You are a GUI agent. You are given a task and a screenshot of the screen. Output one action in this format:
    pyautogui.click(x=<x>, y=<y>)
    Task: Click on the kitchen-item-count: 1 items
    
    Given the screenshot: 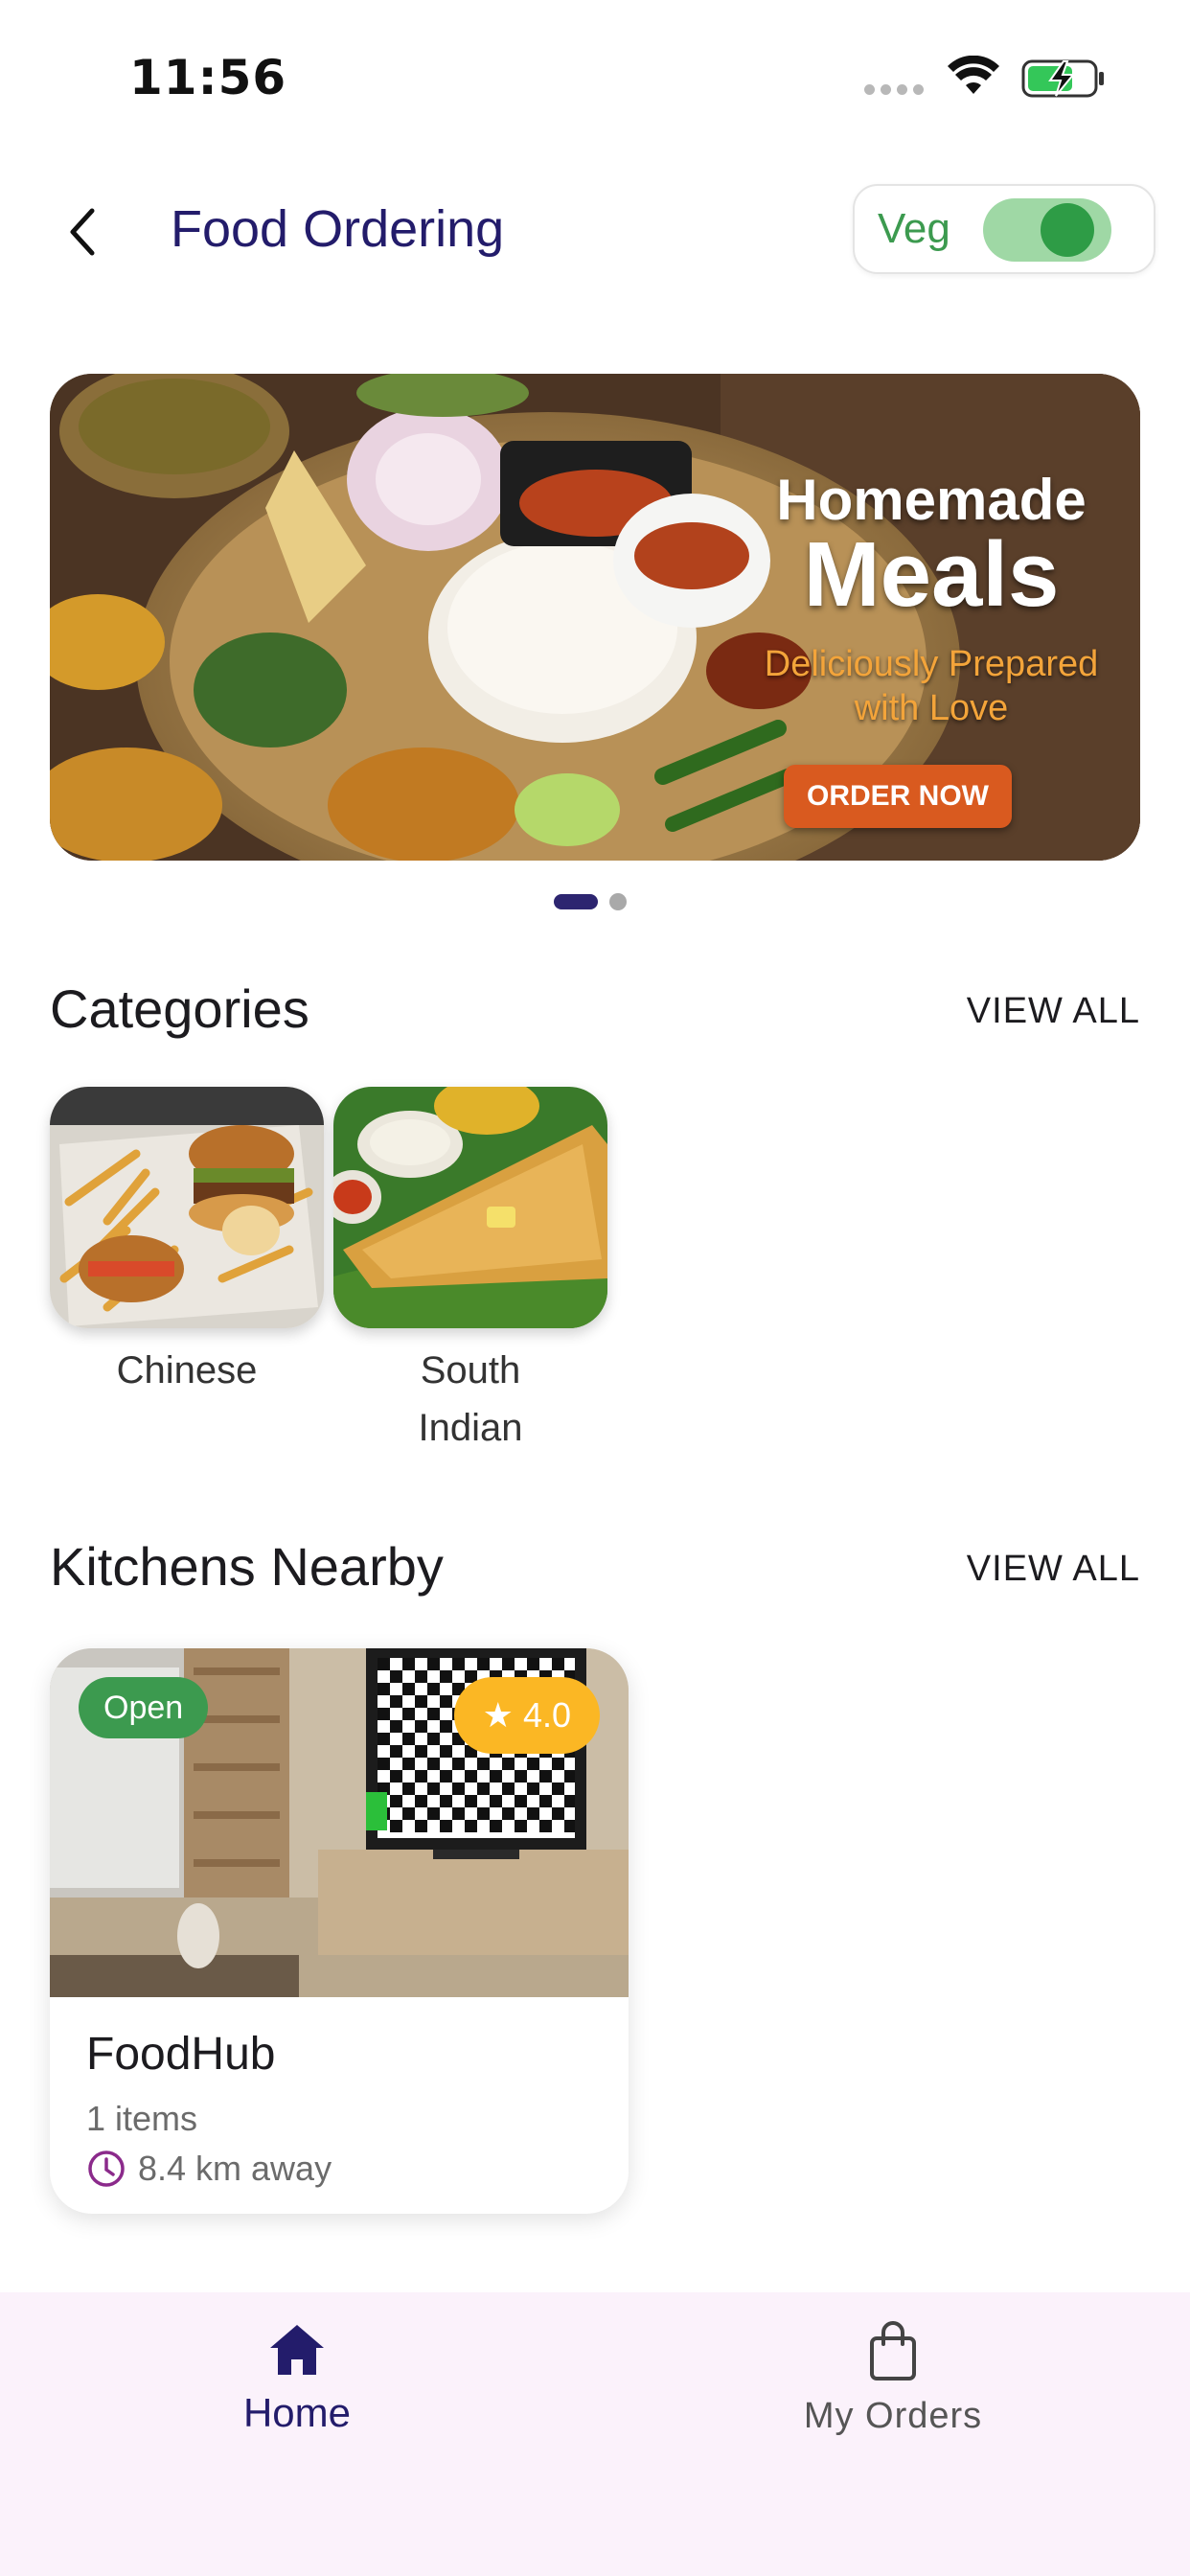 What is the action you would take?
    pyautogui.click(x=142, y=2118)
    